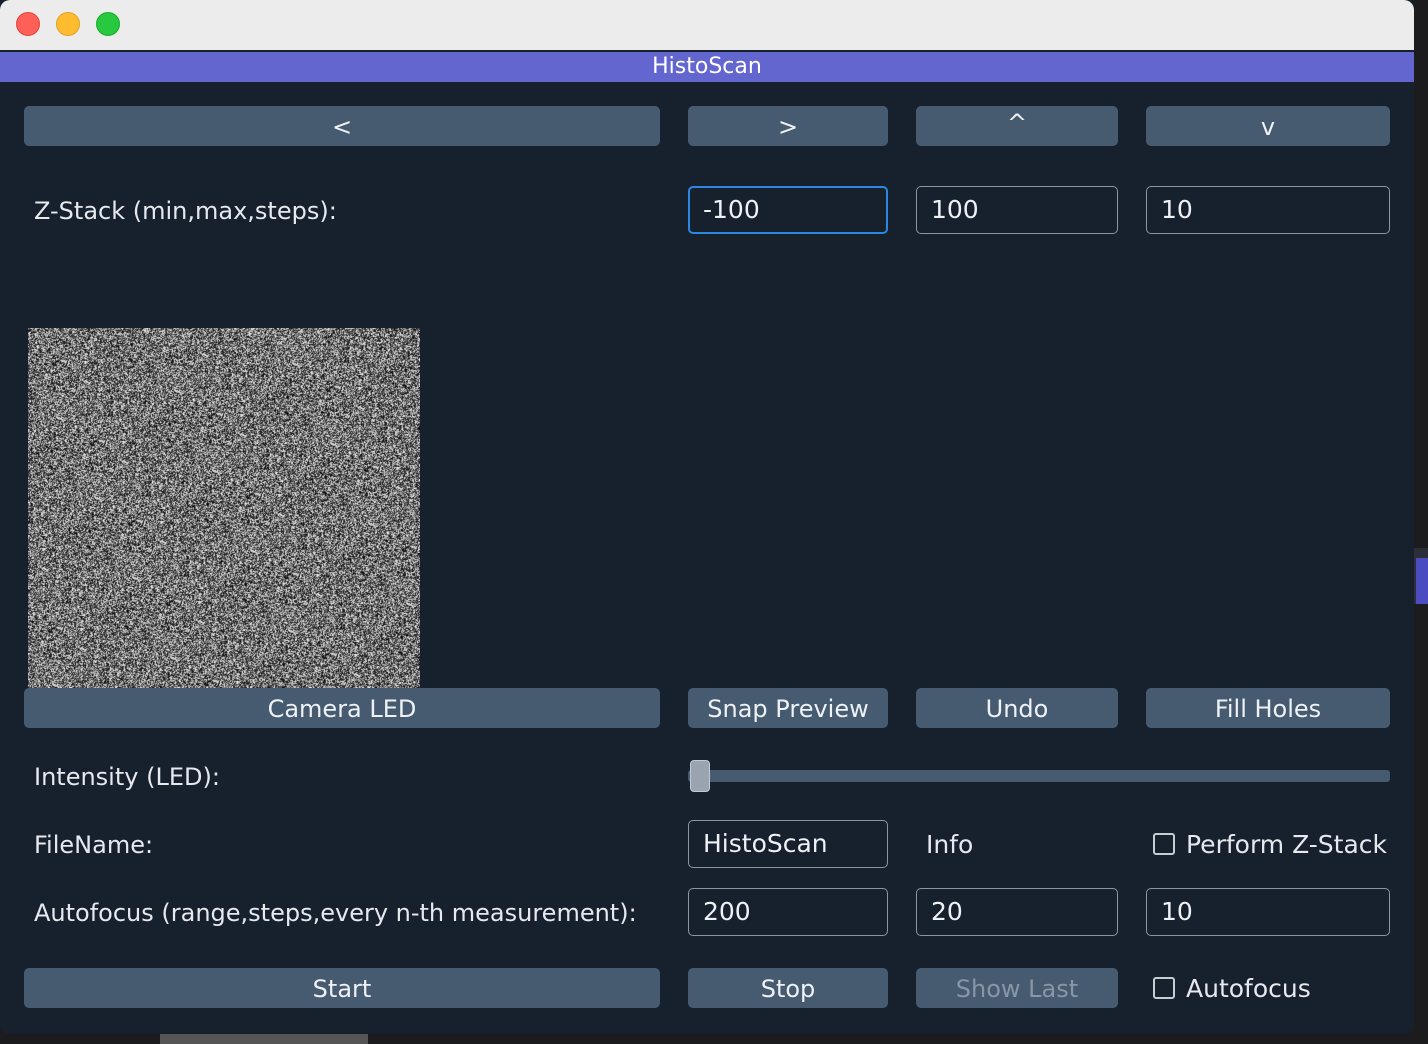 The height and width of the screenshot is (1044, 1428). Describe the element at coordinates (1017, 988) in the screenshot. I see `show-last-button: Show Last` at that location.